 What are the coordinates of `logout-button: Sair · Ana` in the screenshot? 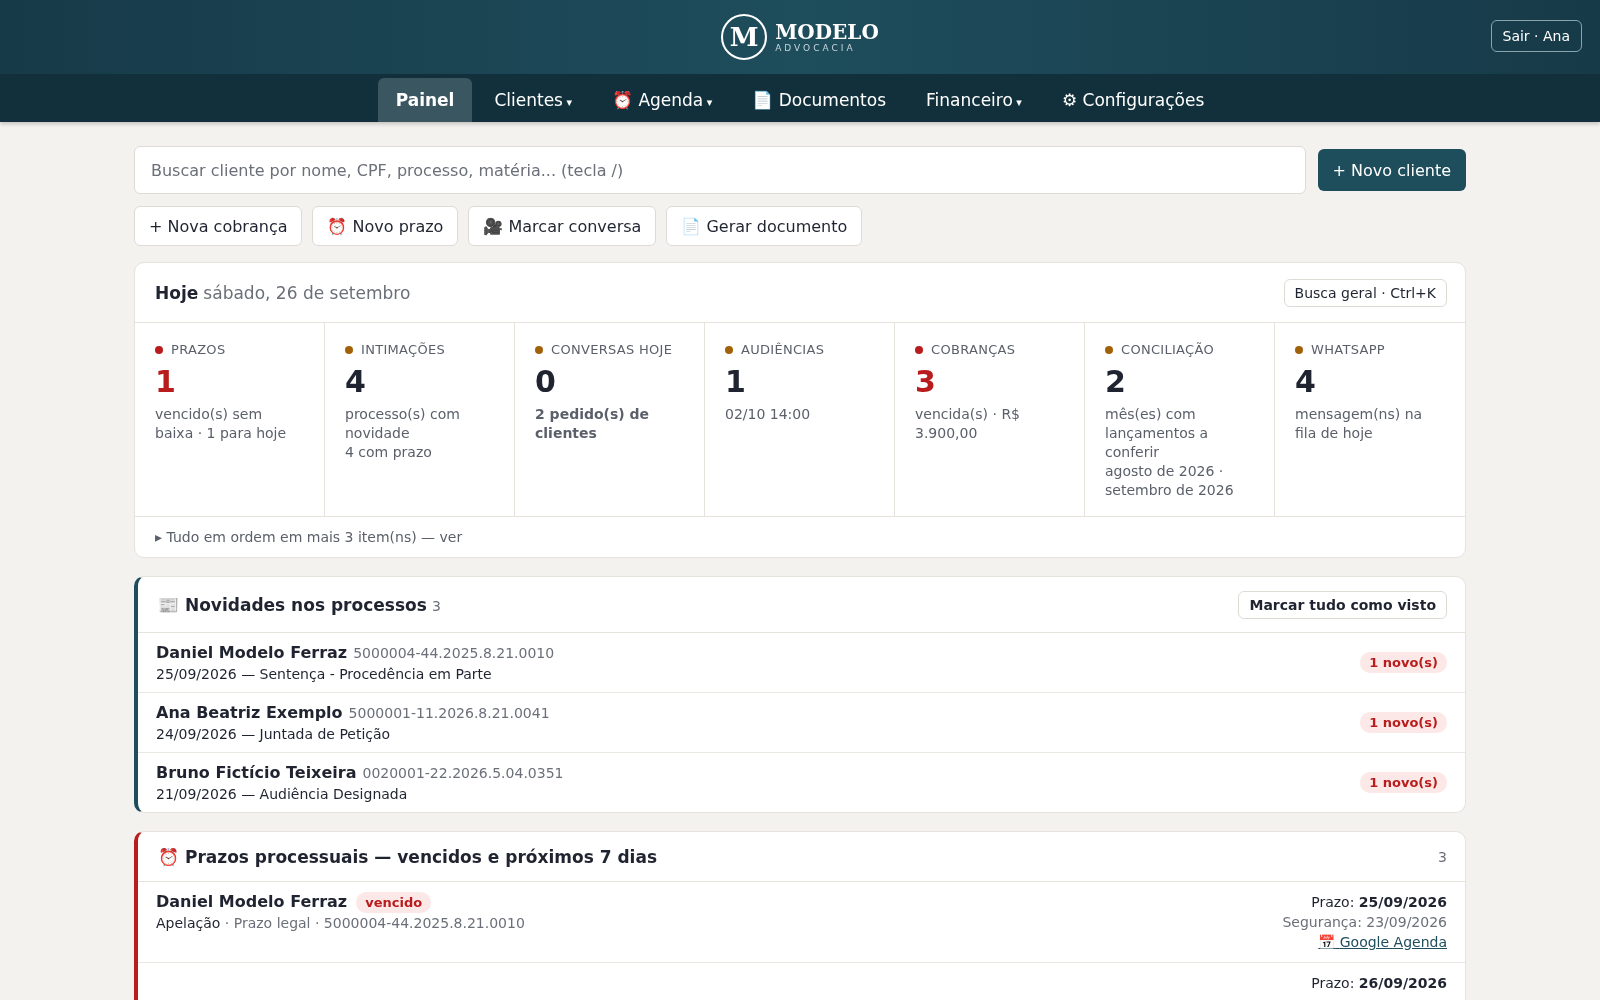 It's located at (1536, 36).